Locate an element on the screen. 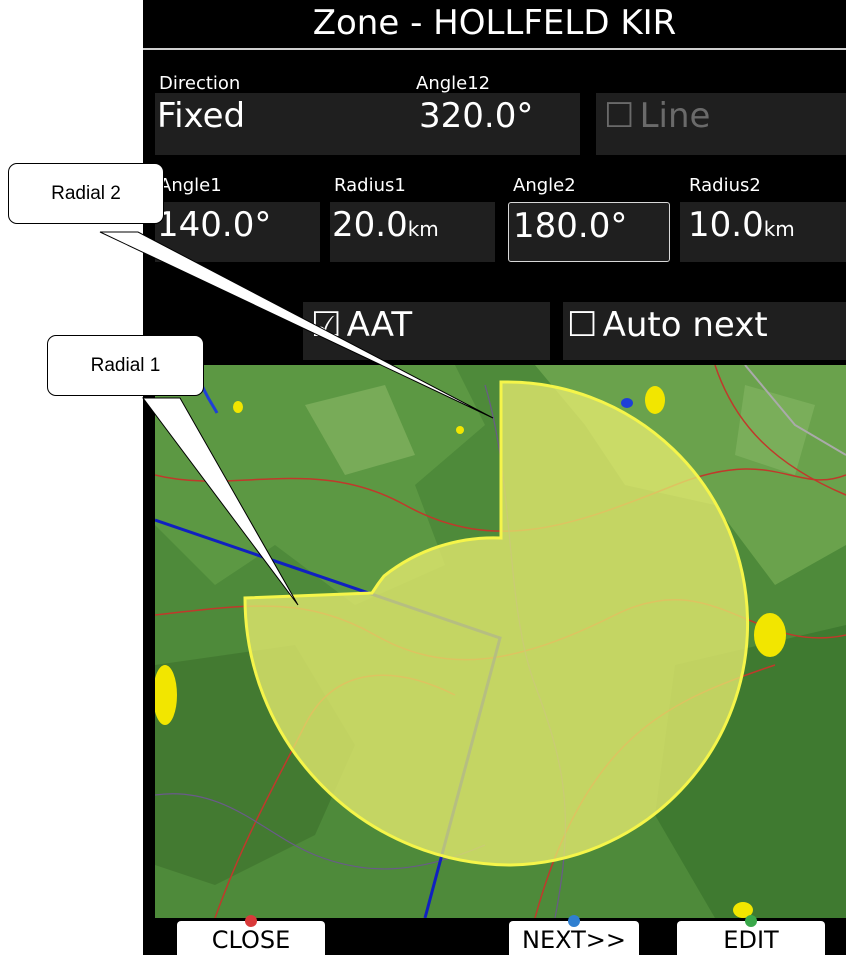 This screenshot has width=846, height=955. radial1-callout: Radial 1 is located at coordinates (125, 365).